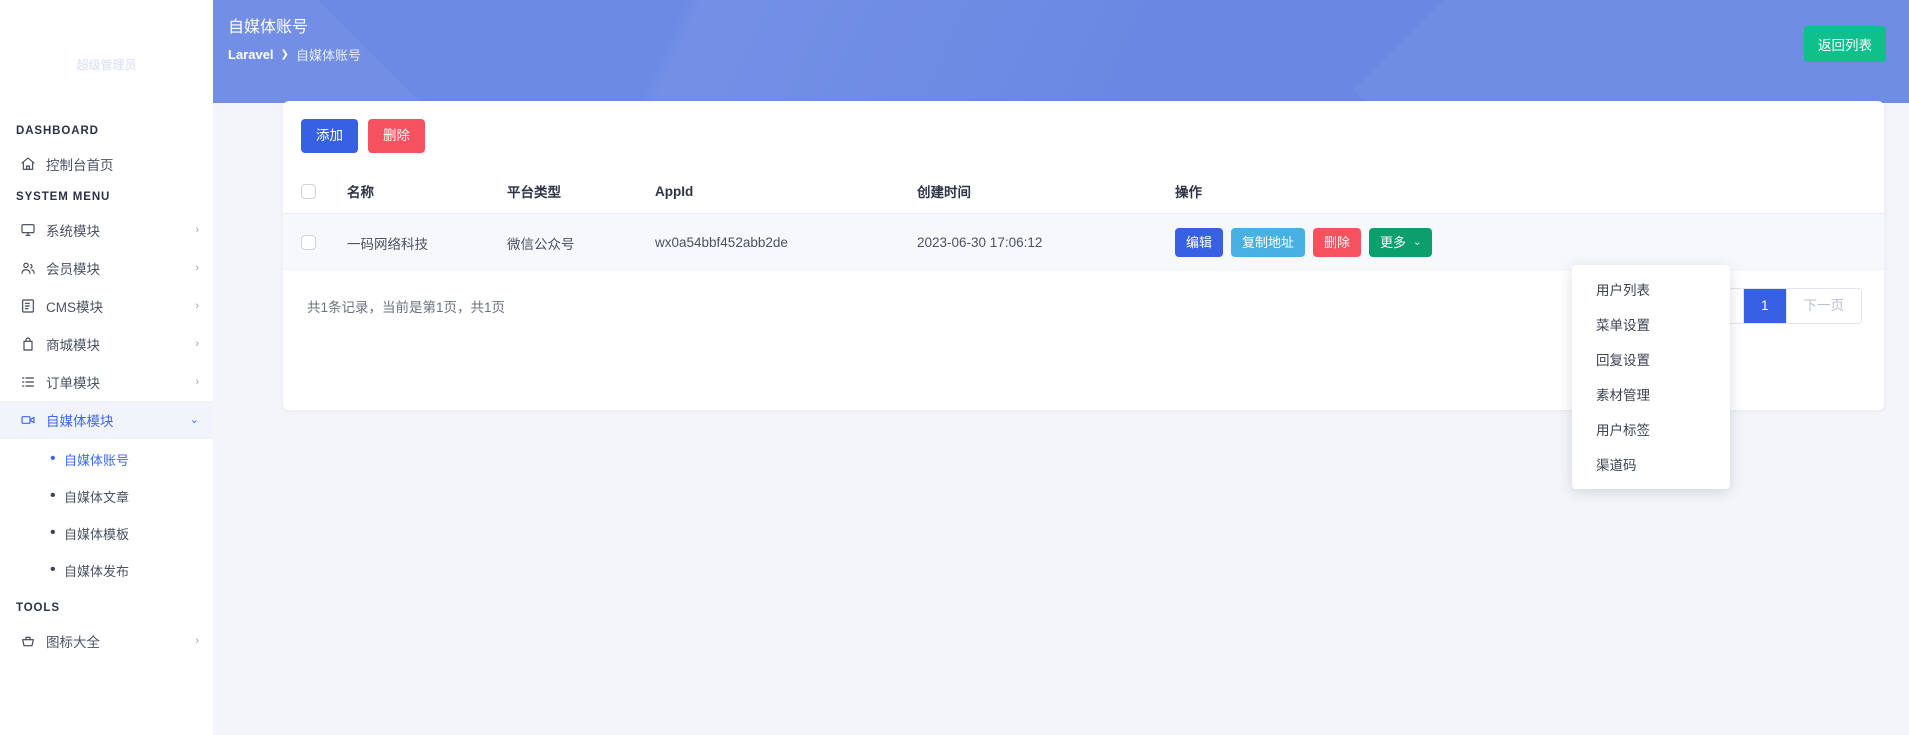 The height and width of the screenshot is (735, 1909). What do you see at coordinates (1823, 306) in the screenshot?
I see `pagination-next: 下一页` at bounding box center [1823, 306].